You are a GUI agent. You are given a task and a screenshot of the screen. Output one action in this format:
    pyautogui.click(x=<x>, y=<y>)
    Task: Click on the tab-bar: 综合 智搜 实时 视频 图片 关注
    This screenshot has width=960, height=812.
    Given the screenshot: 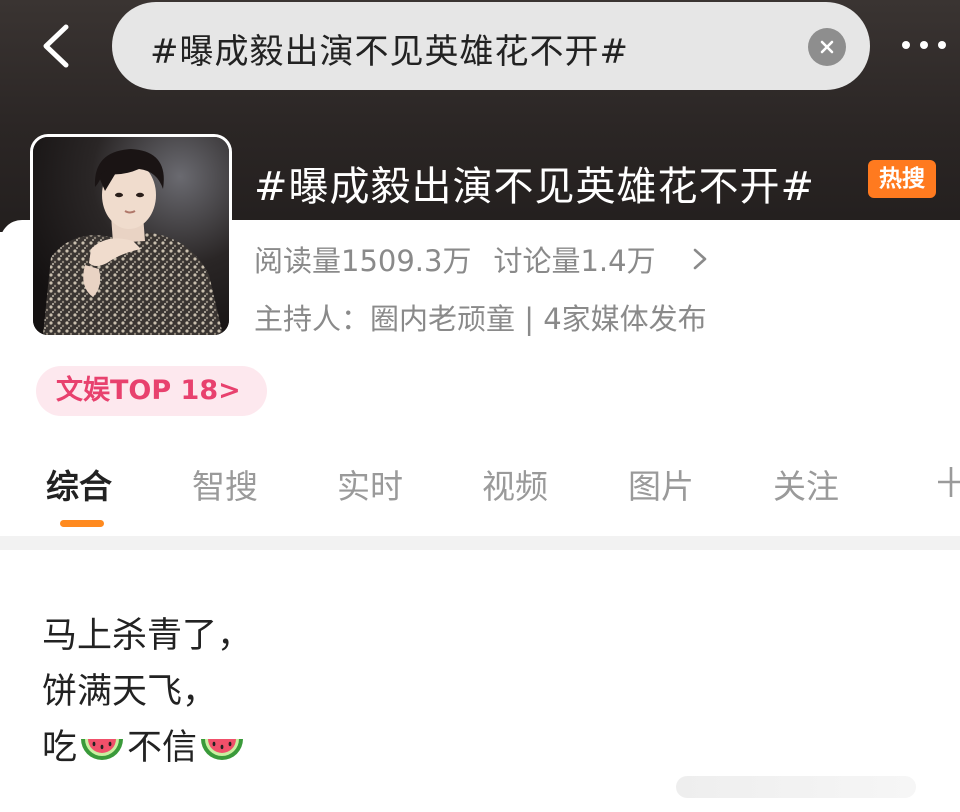 What is the action you would take?
    pyautogui.click(x=480, y=495)
    